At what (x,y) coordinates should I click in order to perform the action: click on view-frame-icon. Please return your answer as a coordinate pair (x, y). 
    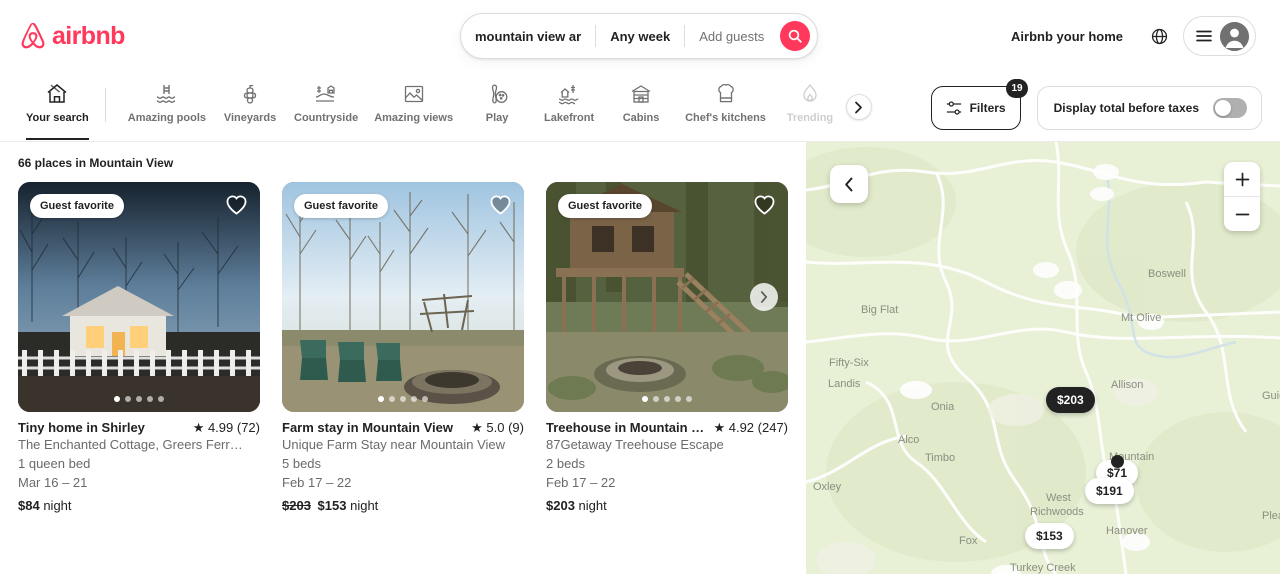
    Looking at the image, I should click on (414, 94).